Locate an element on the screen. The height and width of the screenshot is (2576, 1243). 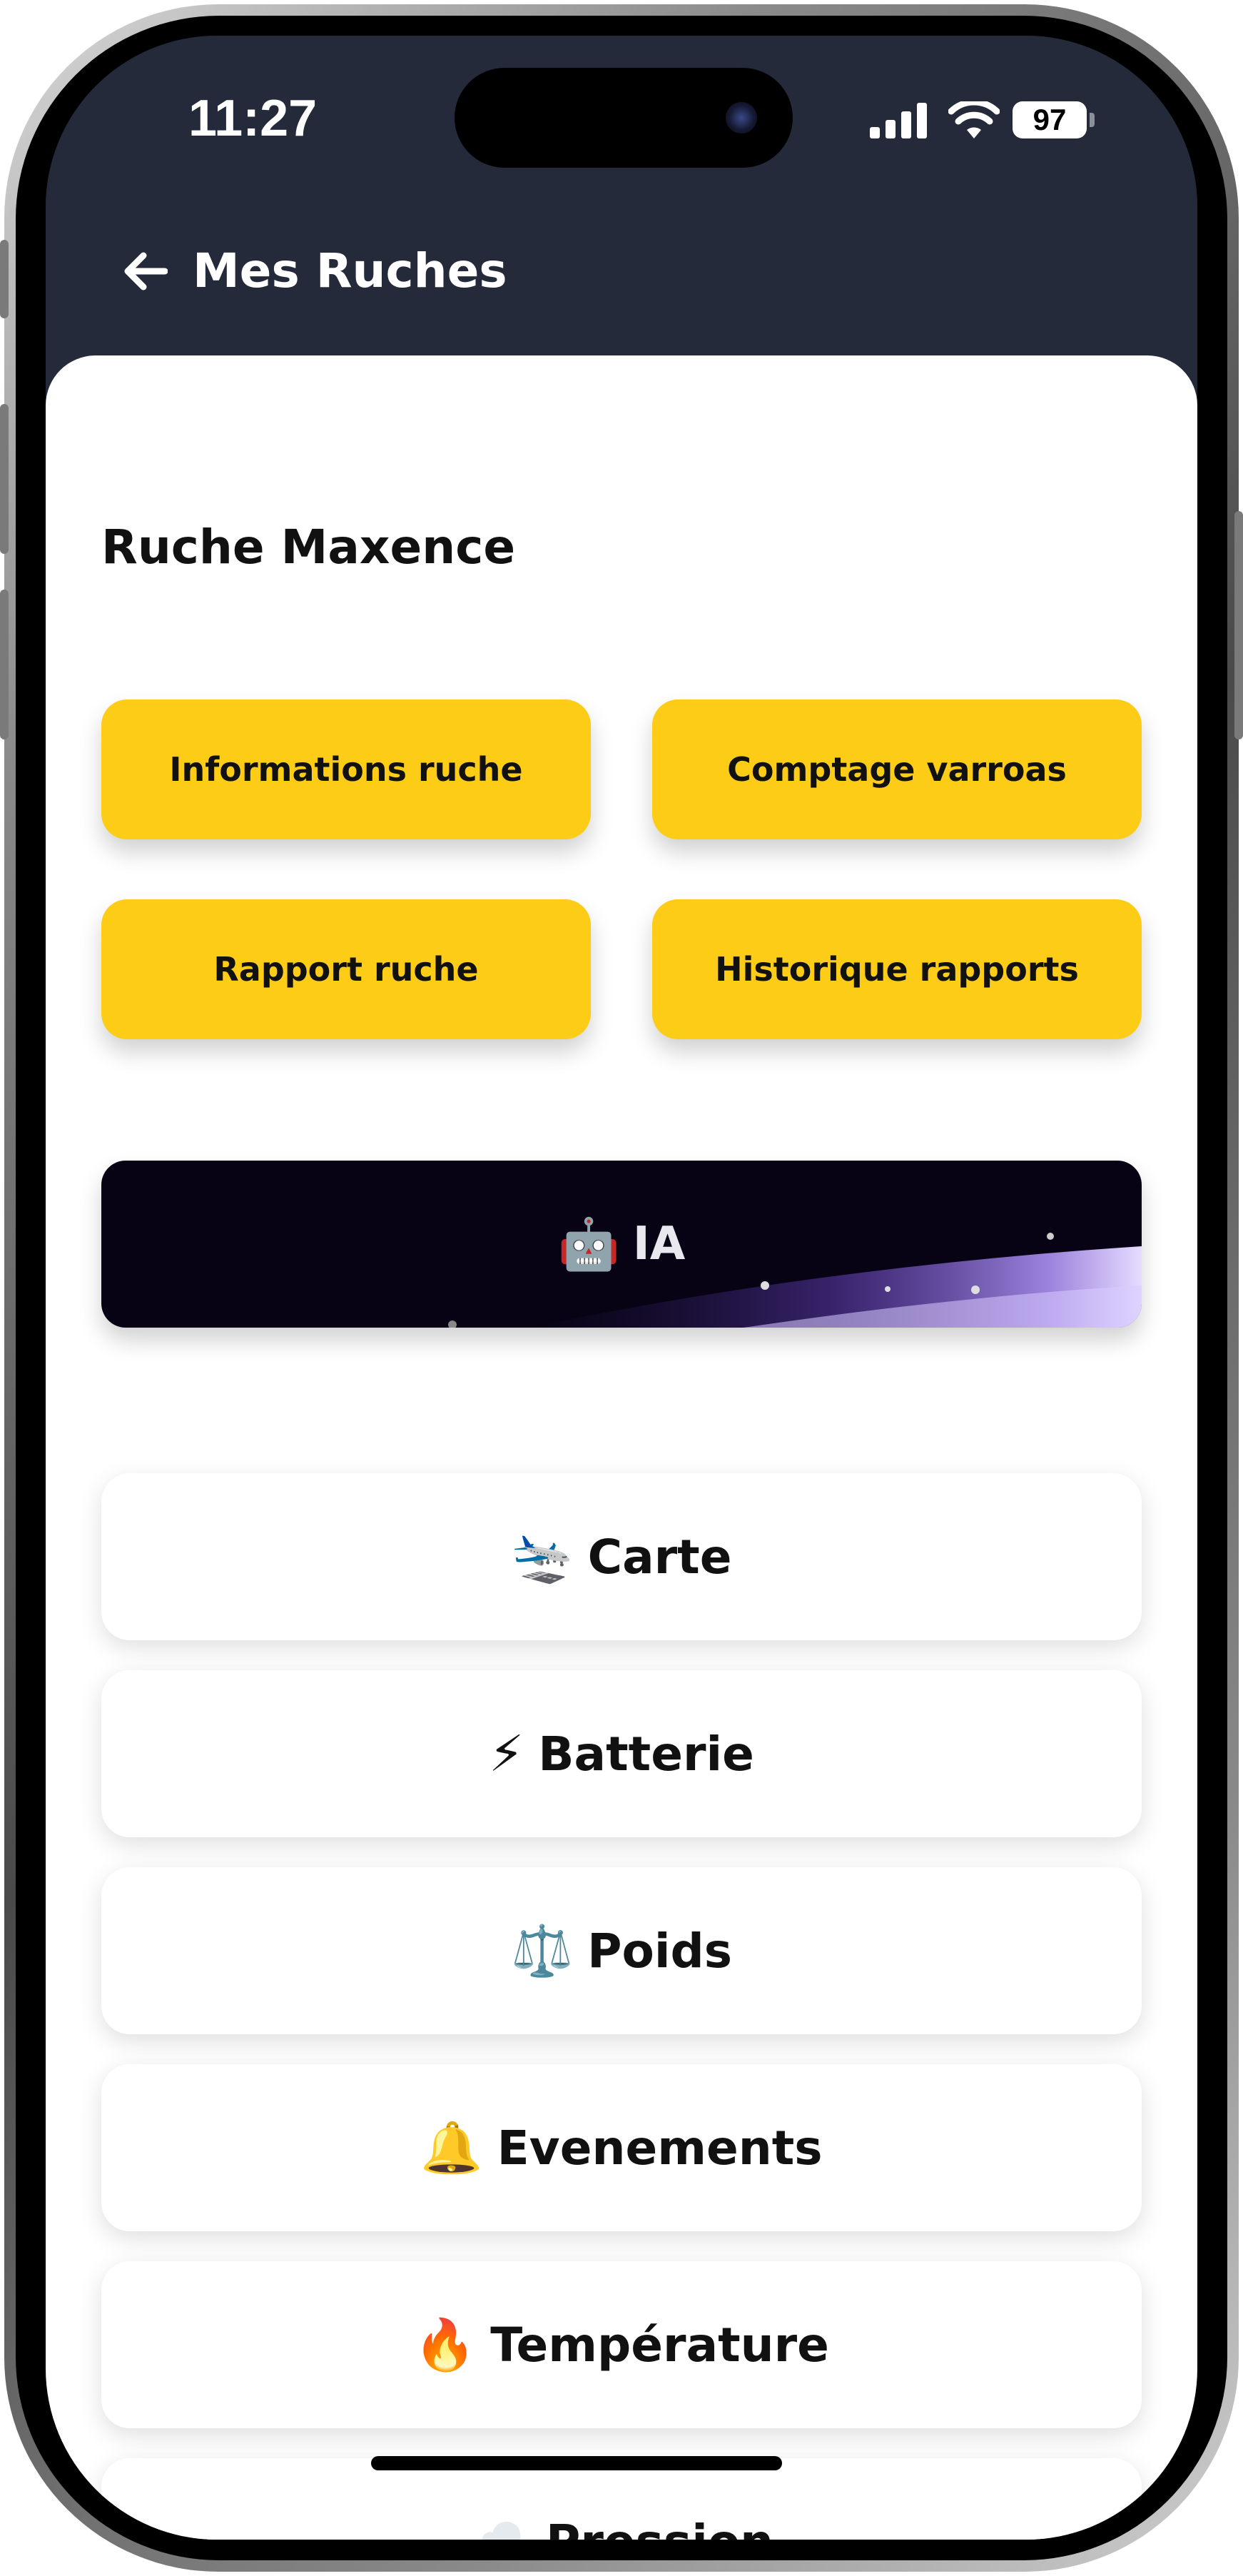
menu-item-label: Poids is located at coordinates (660, 1951).